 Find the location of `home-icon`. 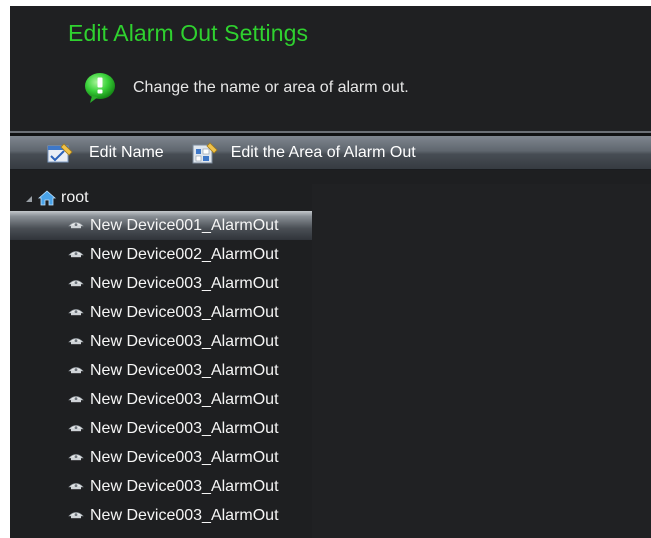

home-icon is located at coordinates (47, 197).